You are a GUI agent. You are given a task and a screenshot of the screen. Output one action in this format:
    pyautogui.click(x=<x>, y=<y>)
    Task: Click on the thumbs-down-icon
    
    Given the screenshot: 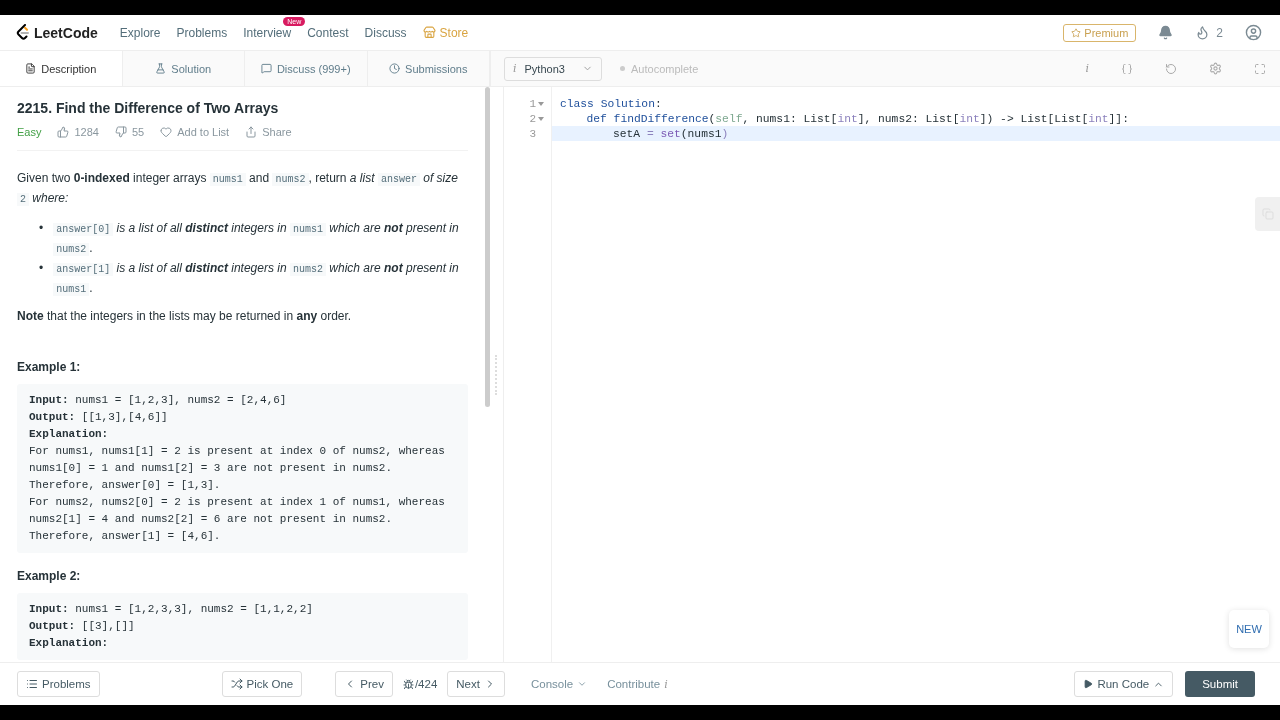 What is the action you would take?
    pyautogui.click(x=120, y=132)
    